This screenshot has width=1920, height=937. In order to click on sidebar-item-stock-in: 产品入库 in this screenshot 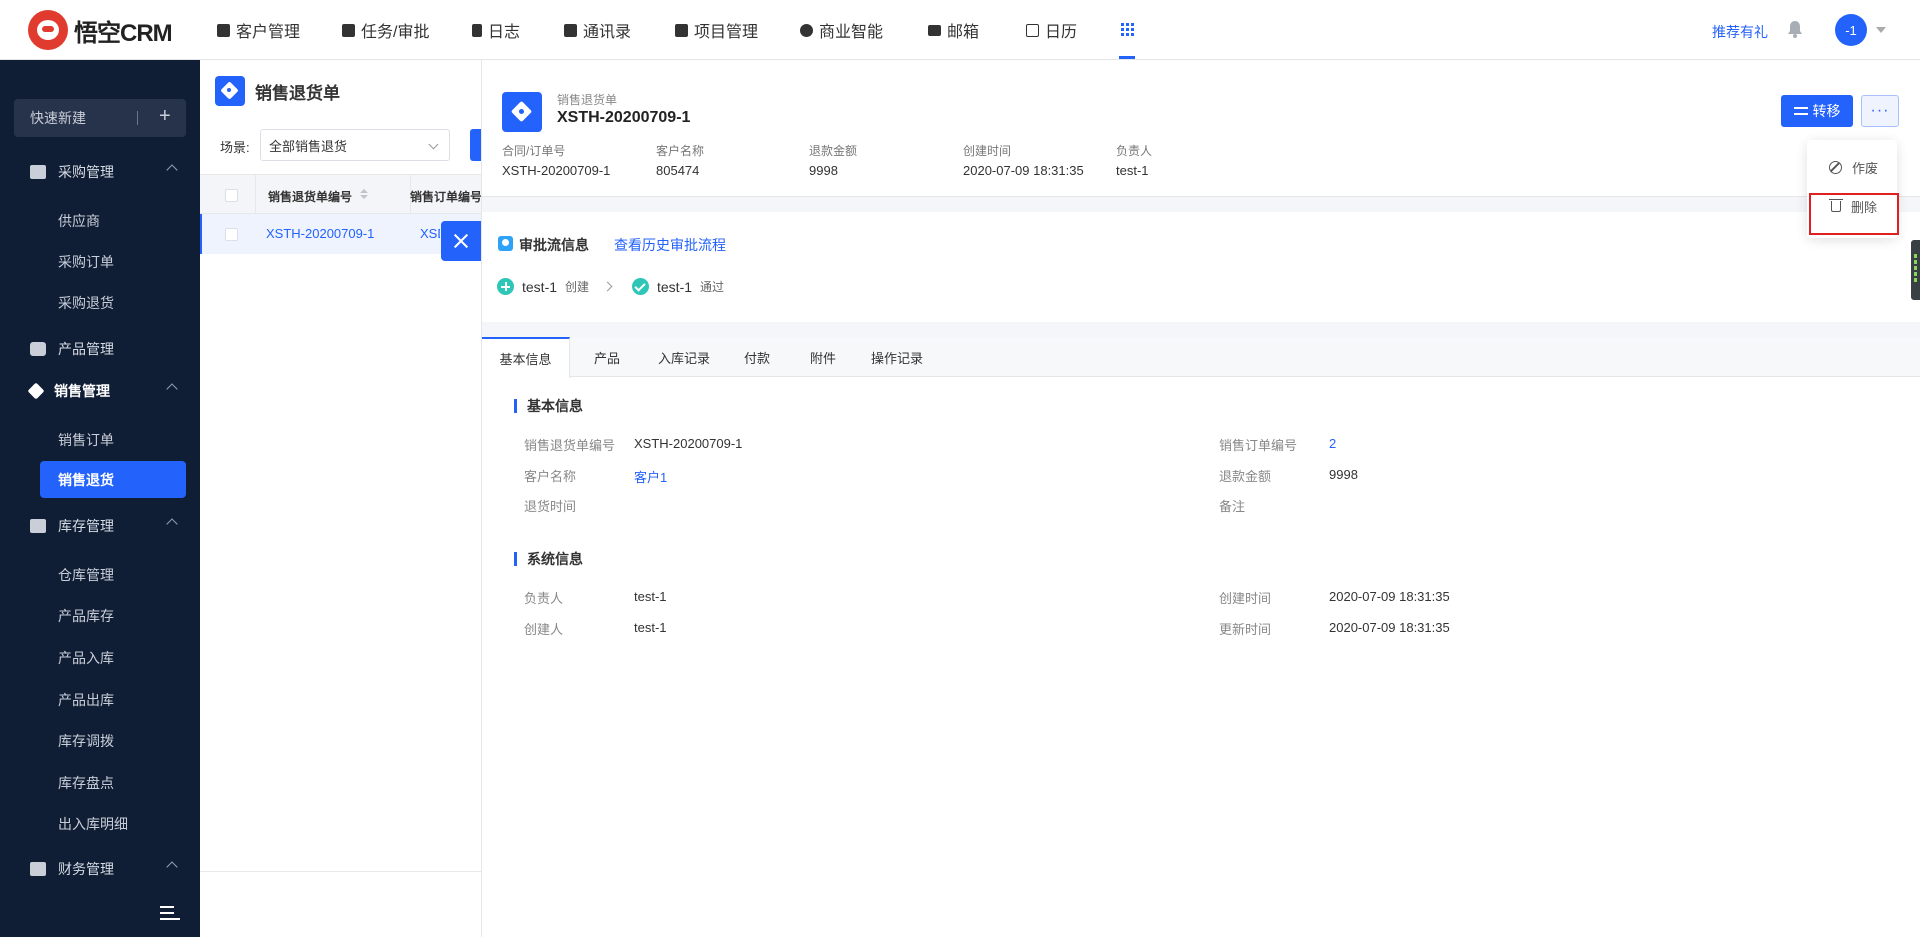, I will do `click(86, 658)`.